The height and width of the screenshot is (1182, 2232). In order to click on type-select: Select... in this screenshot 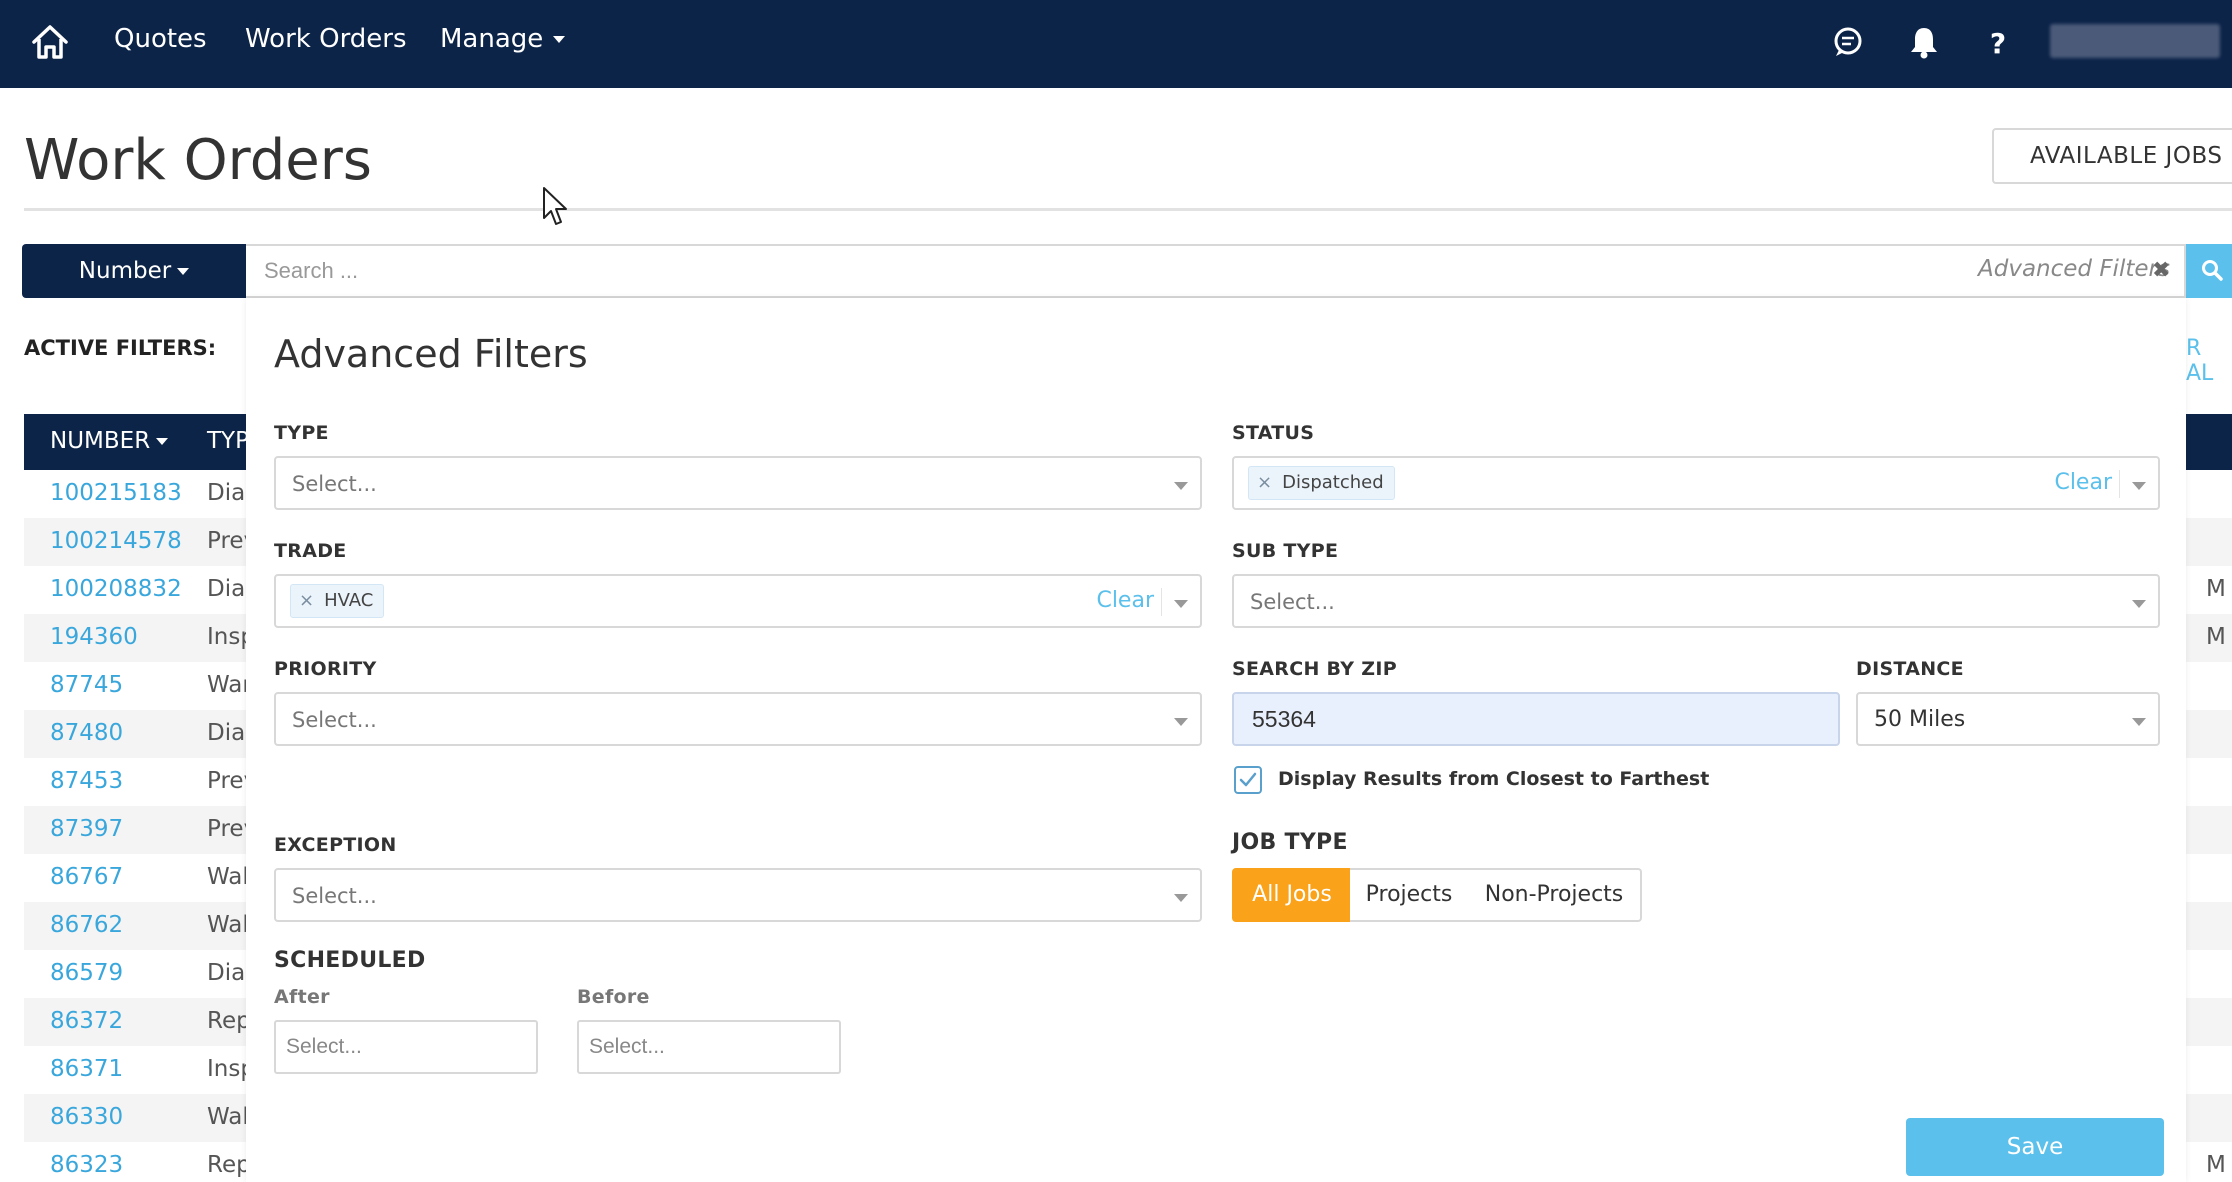, I will do `click(738, 483)`.